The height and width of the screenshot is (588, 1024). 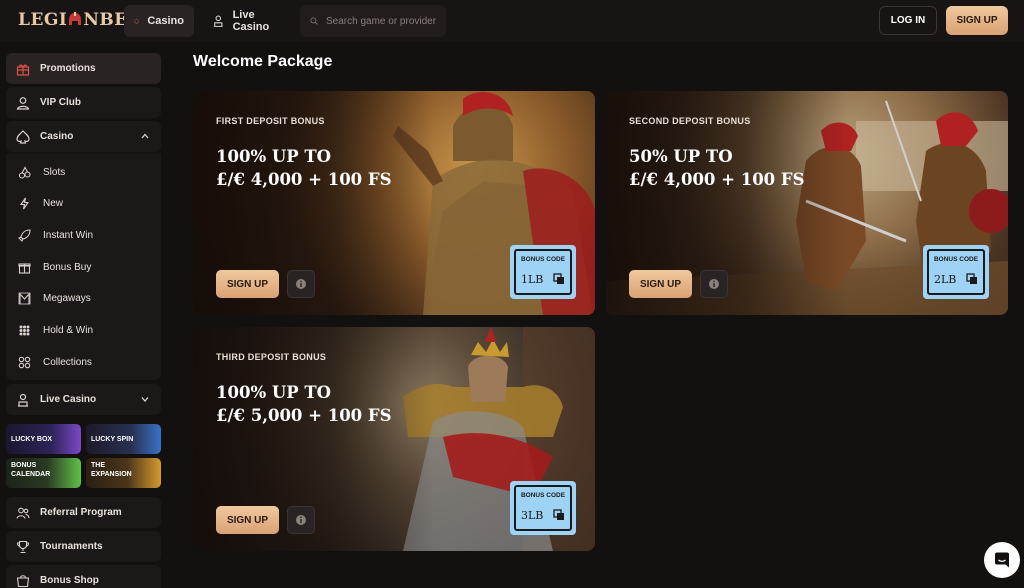 What do you see at coordinates (945, 279) in the screenshot?
I see `bonus-code-value: 2LB` at bounding box center [945, 279].